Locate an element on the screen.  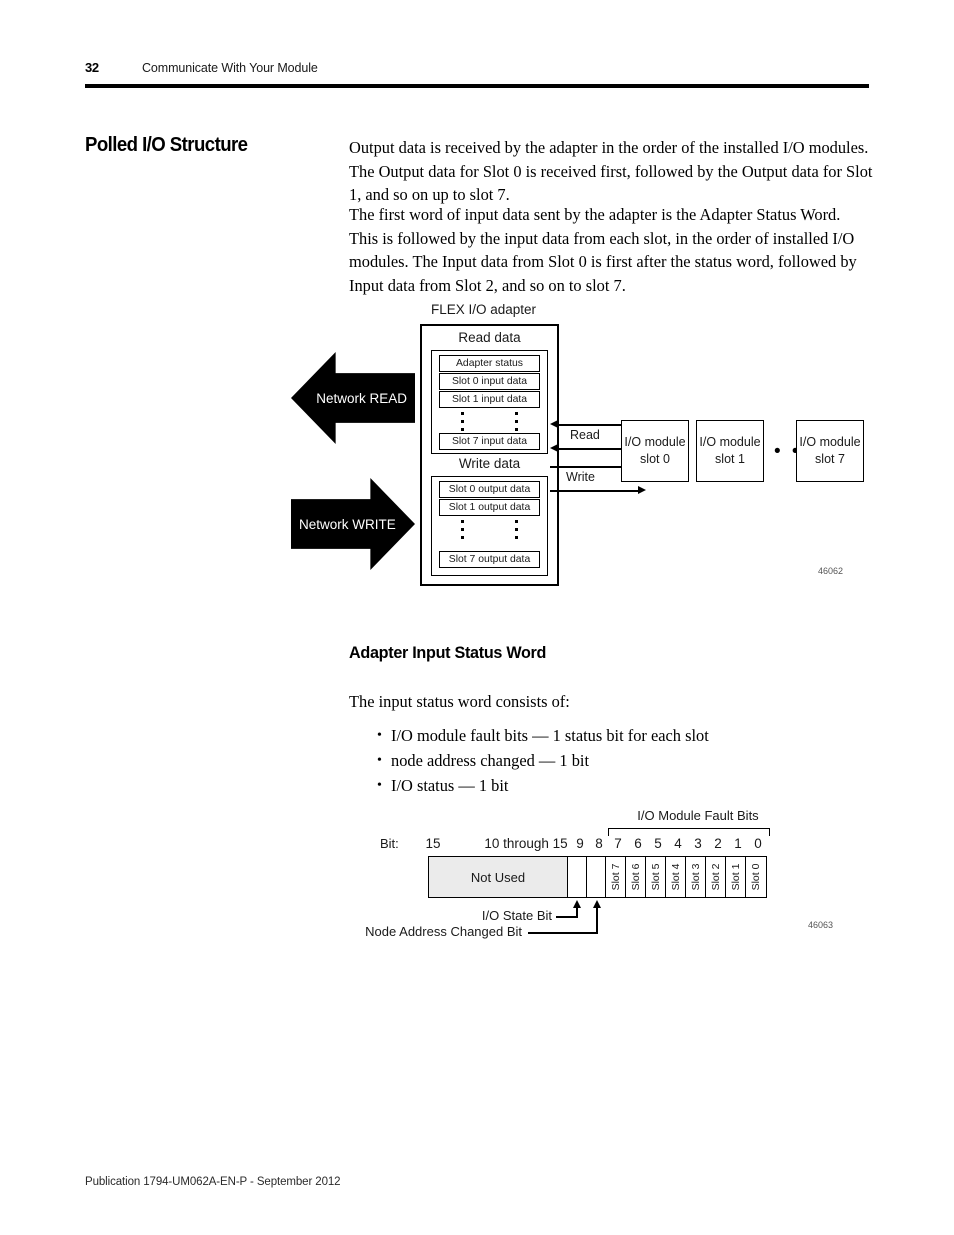
bit-cell-slot-2: Slot 2 is located at coordinates (716, 877).